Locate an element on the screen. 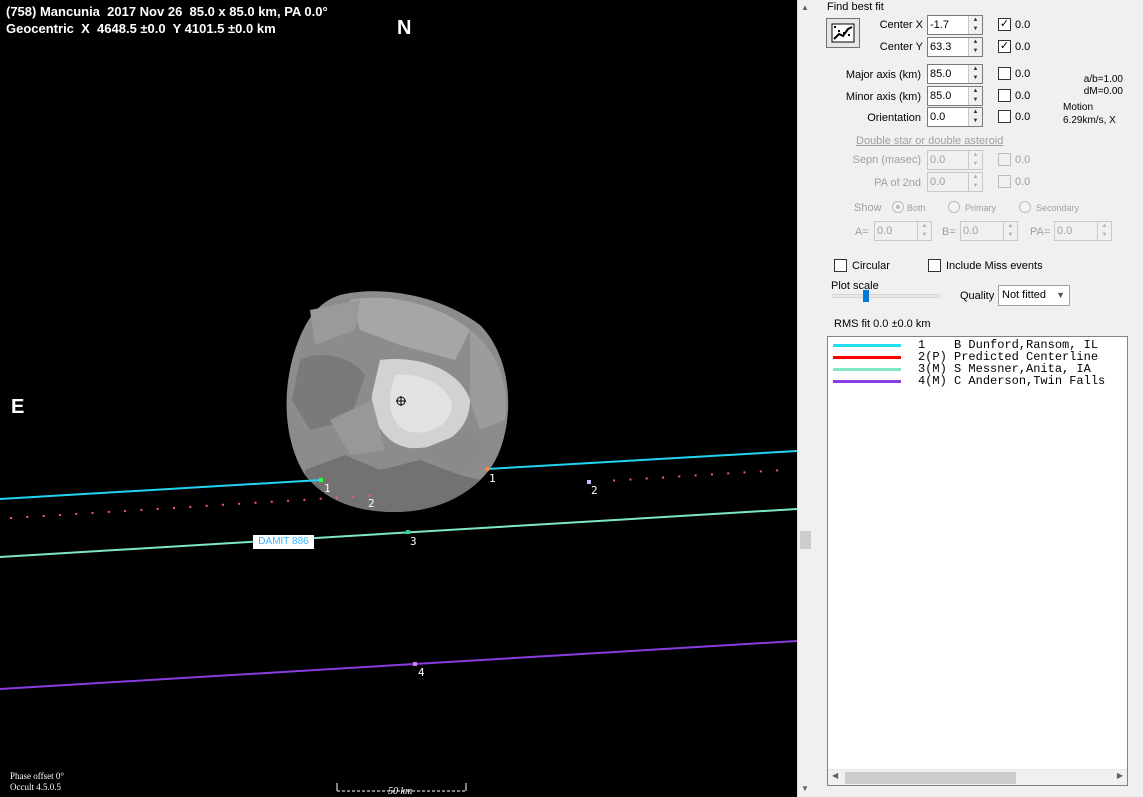  damit-model-label: DAMIT 886 is located at coordinates (283, 542).